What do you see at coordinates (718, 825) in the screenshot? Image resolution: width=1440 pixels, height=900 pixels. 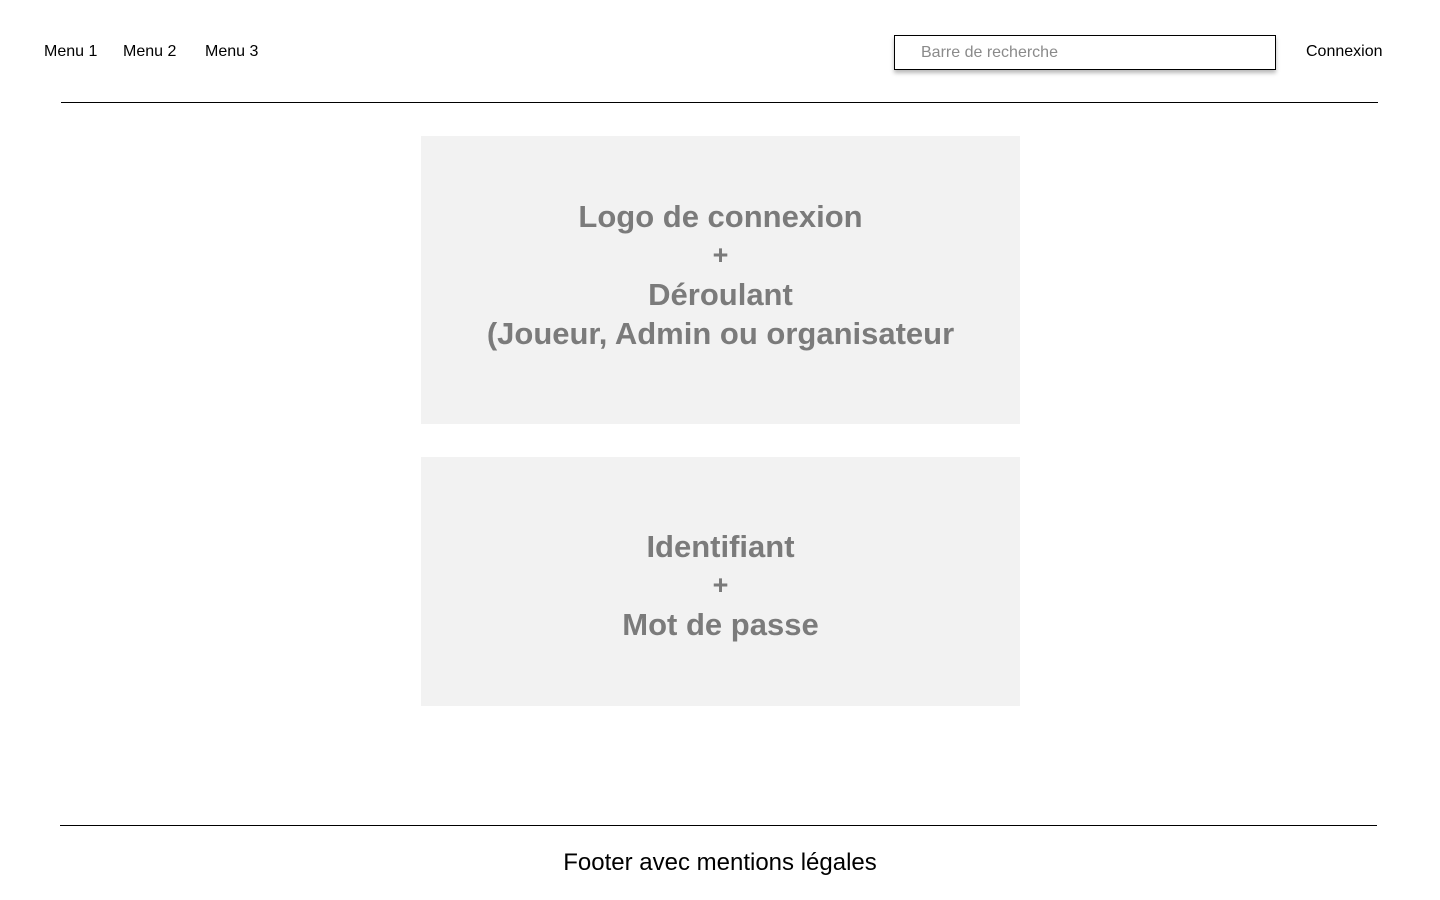 I see `footer-divider` at bounding box center [718, 825].